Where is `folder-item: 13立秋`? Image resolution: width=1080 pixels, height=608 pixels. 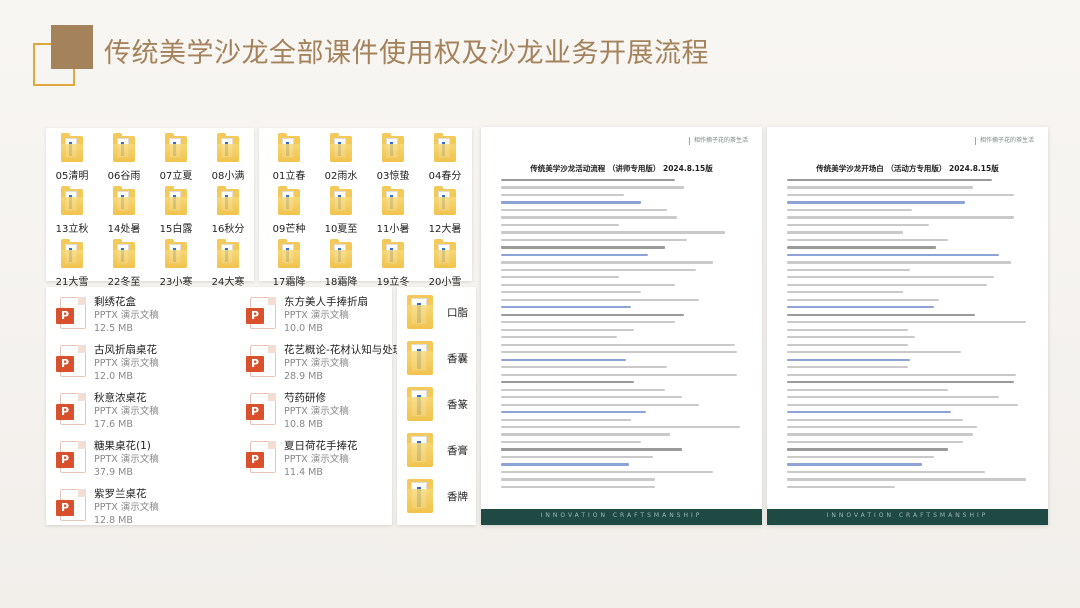
folder-item: 13立秋 is located at coordinates (72, 209).